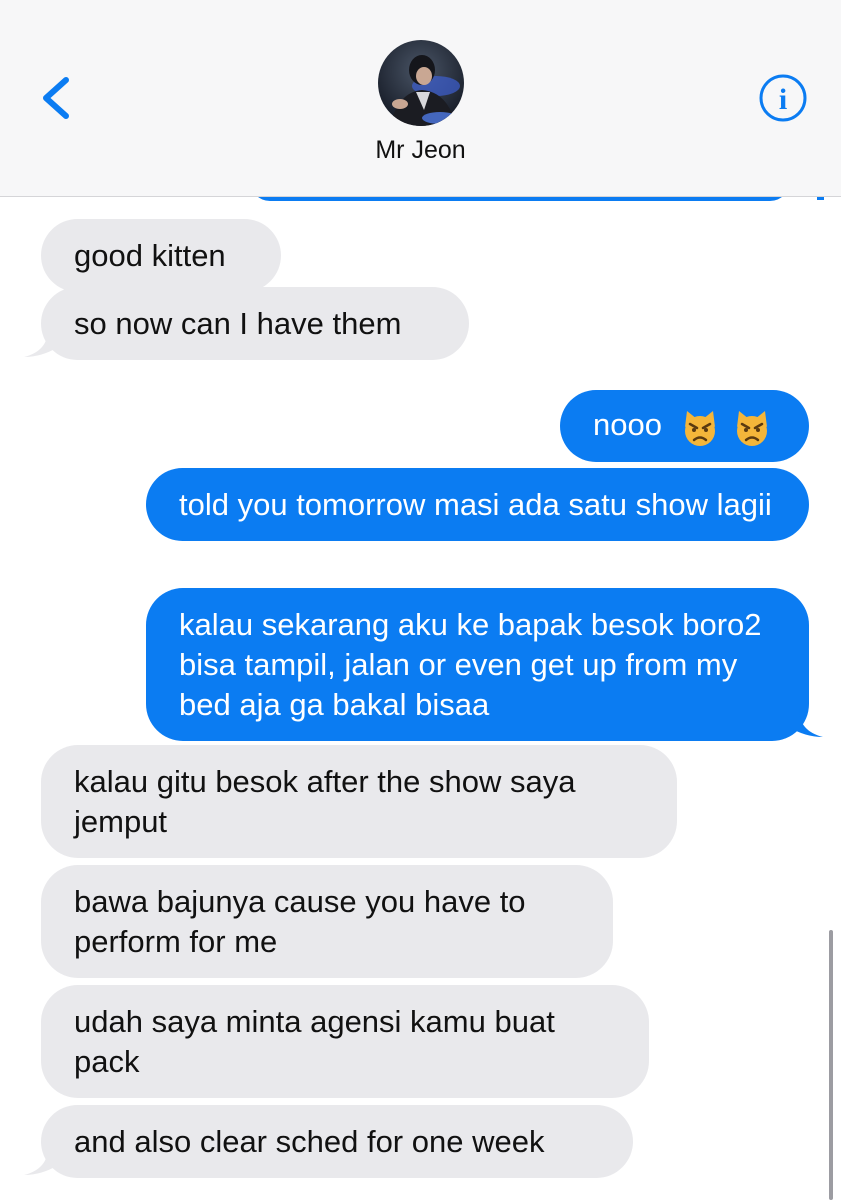 Image resolution: width=841 pixels, height=1200 pixels. Describe the element at coordinates (314, 1041) in the screenshot. I see `message-text: udah saya minta agensi kamu buat pack` at that location.